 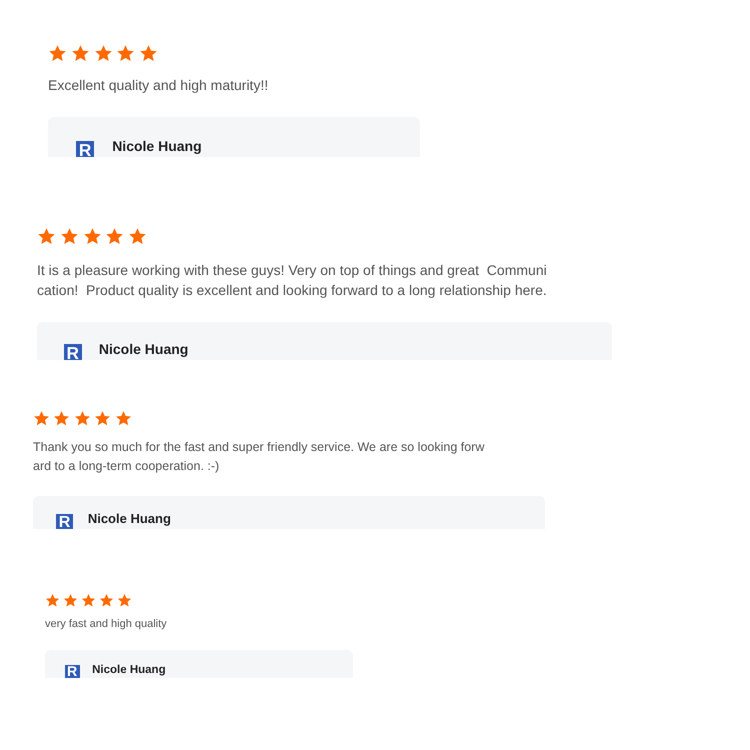 What do you see at coordinates (106, 624) in the screenshot?
I see `review-text: very fast and high quality` at bounding box center [106, 624].